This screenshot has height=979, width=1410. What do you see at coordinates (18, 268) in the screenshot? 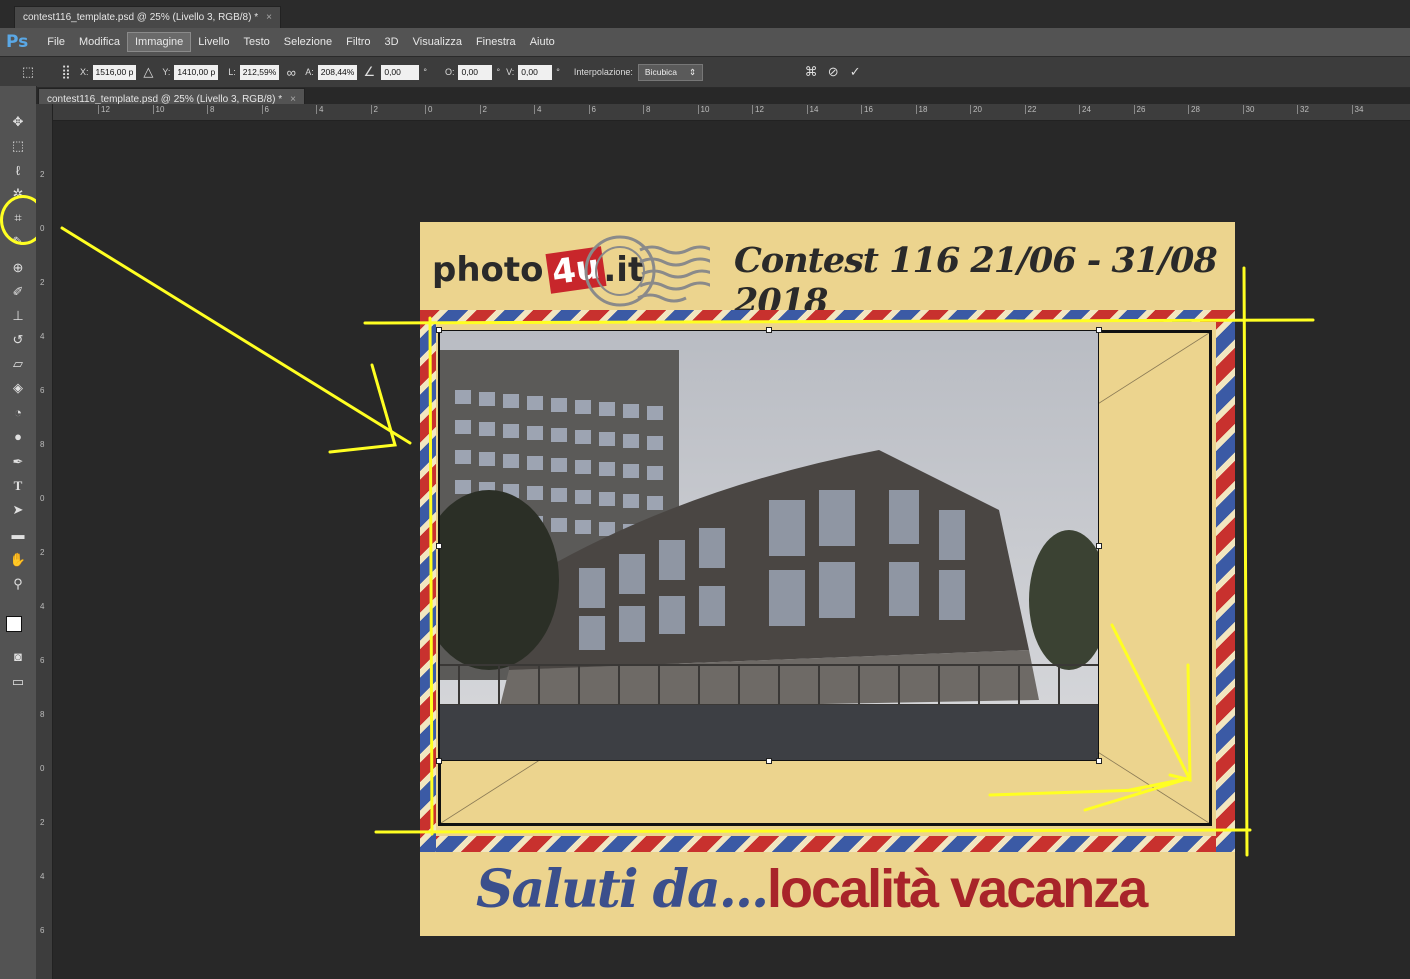
I see `healing-brush-tool-icon: ⊕` at bounding box center [18, 268].